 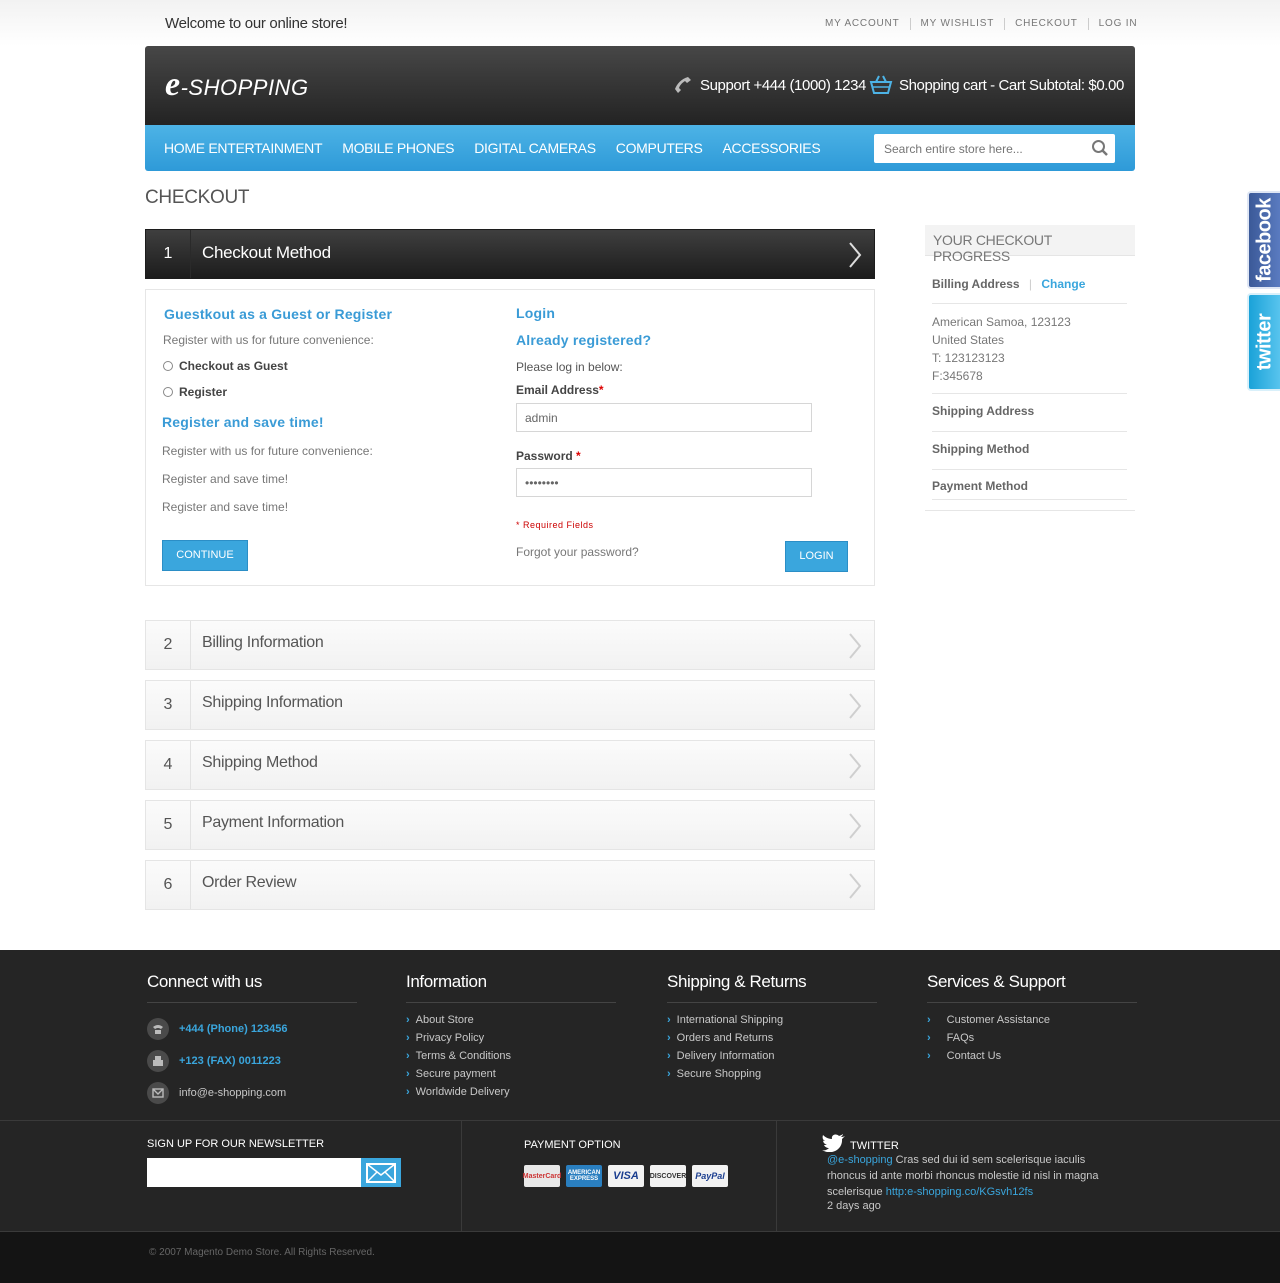 I want to click on footer-link: › International Shipping, so click(x=772, y=1020).